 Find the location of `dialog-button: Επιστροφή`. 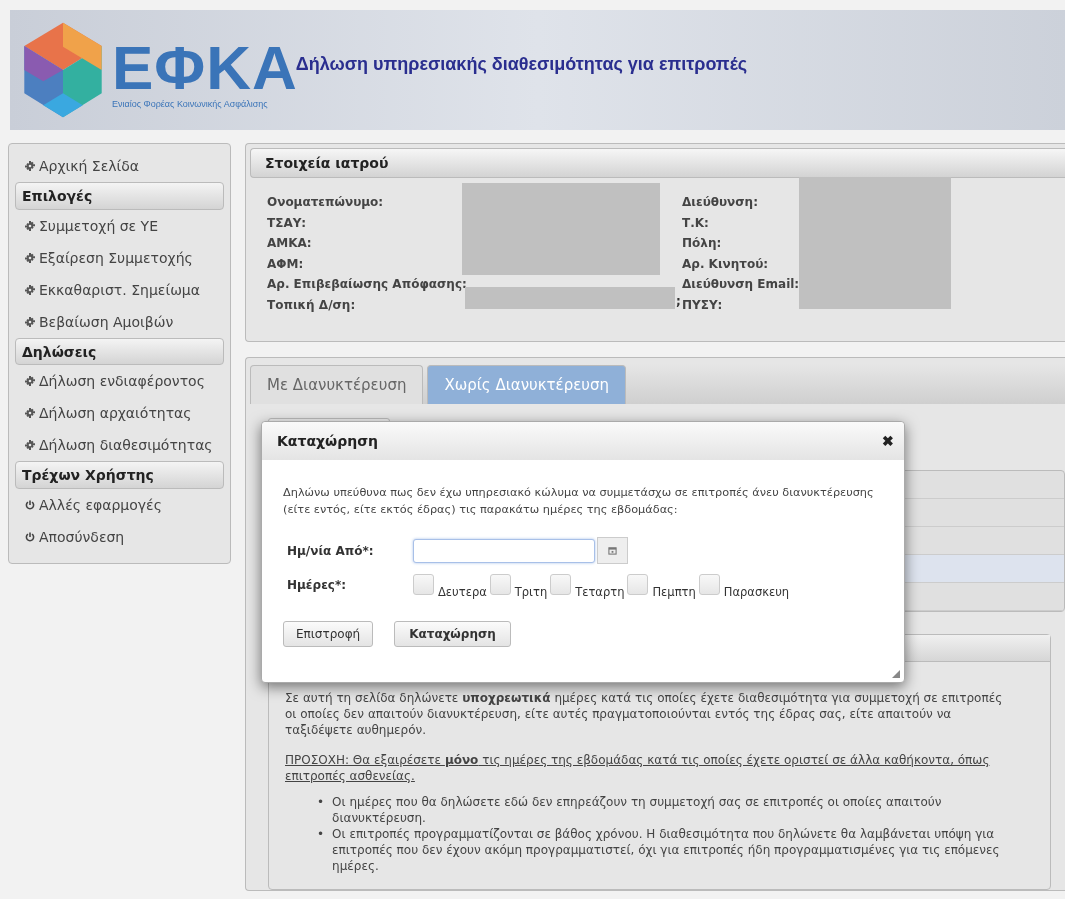

dialog-button: Επιστροφή is located at coordinates (328, 634).